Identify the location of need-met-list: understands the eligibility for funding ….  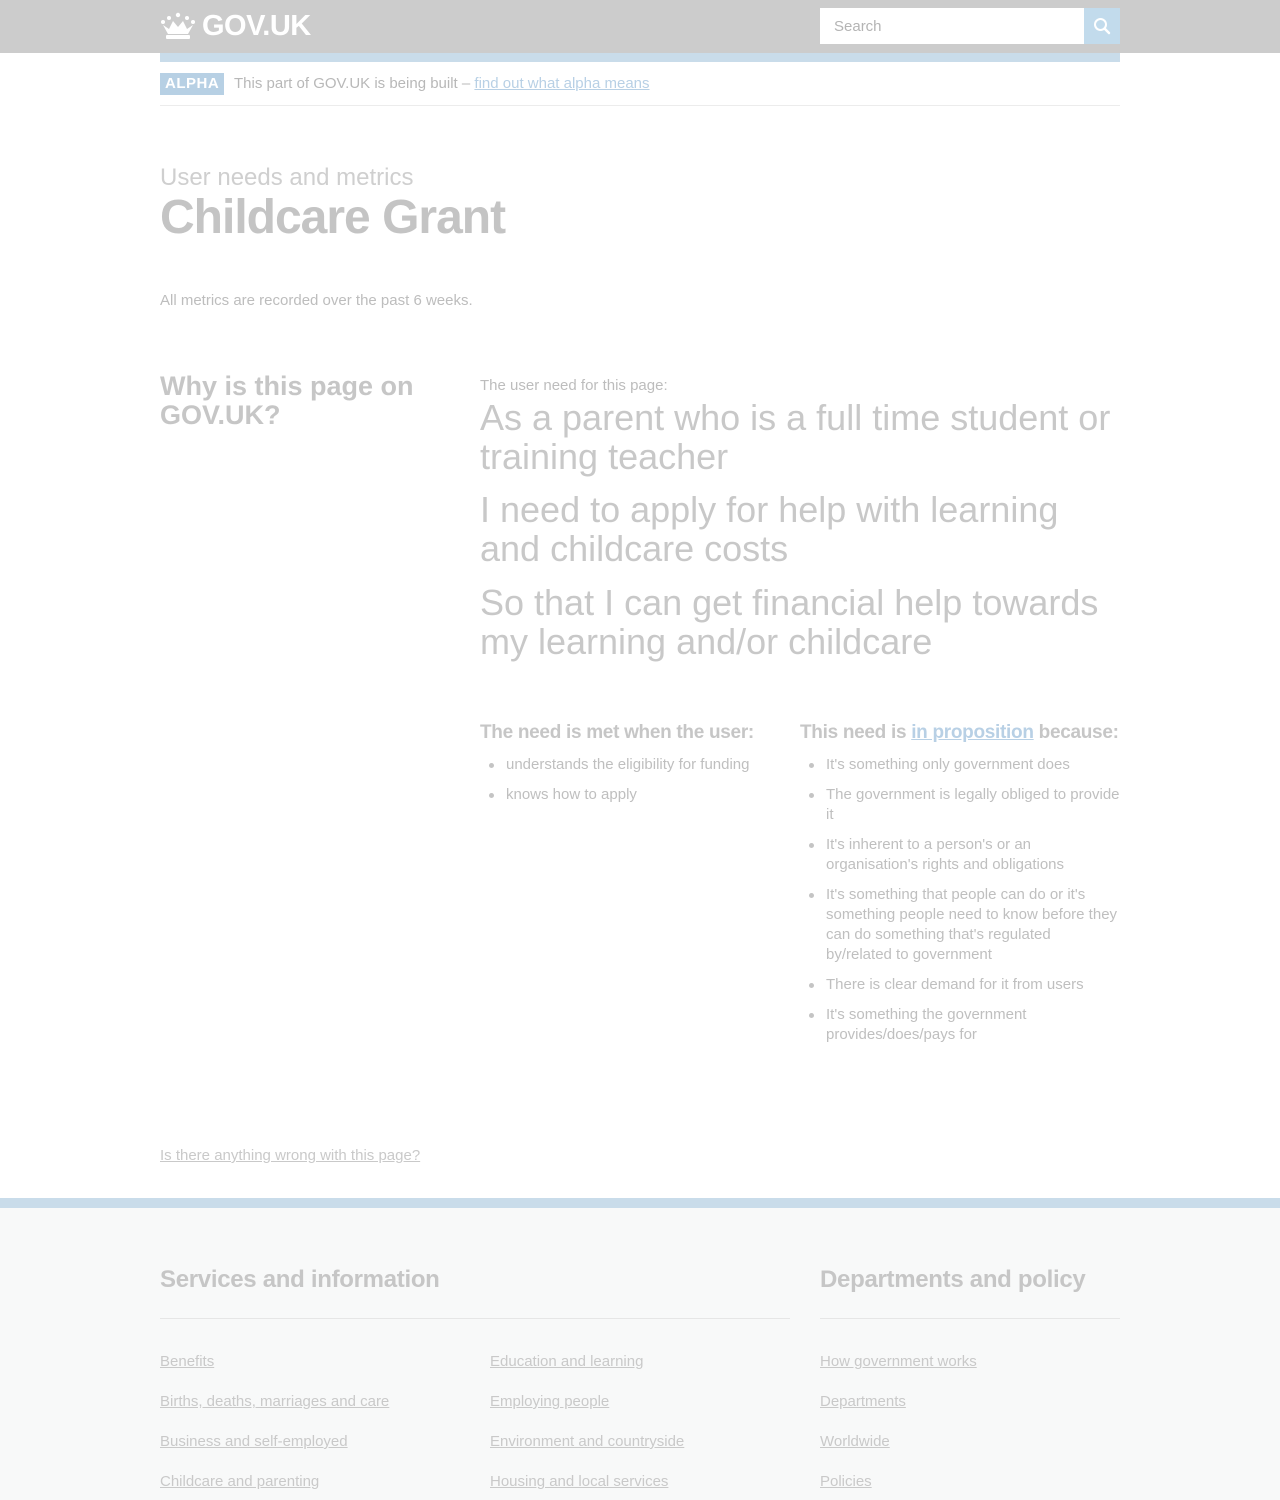
(640, 780).